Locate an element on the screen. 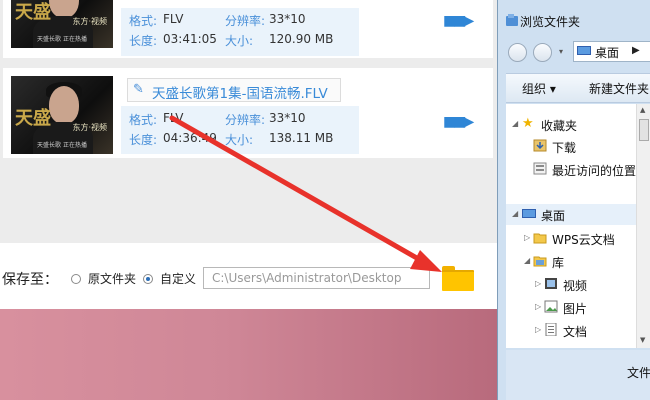  recent-icon is located at coordinates (540, 168).